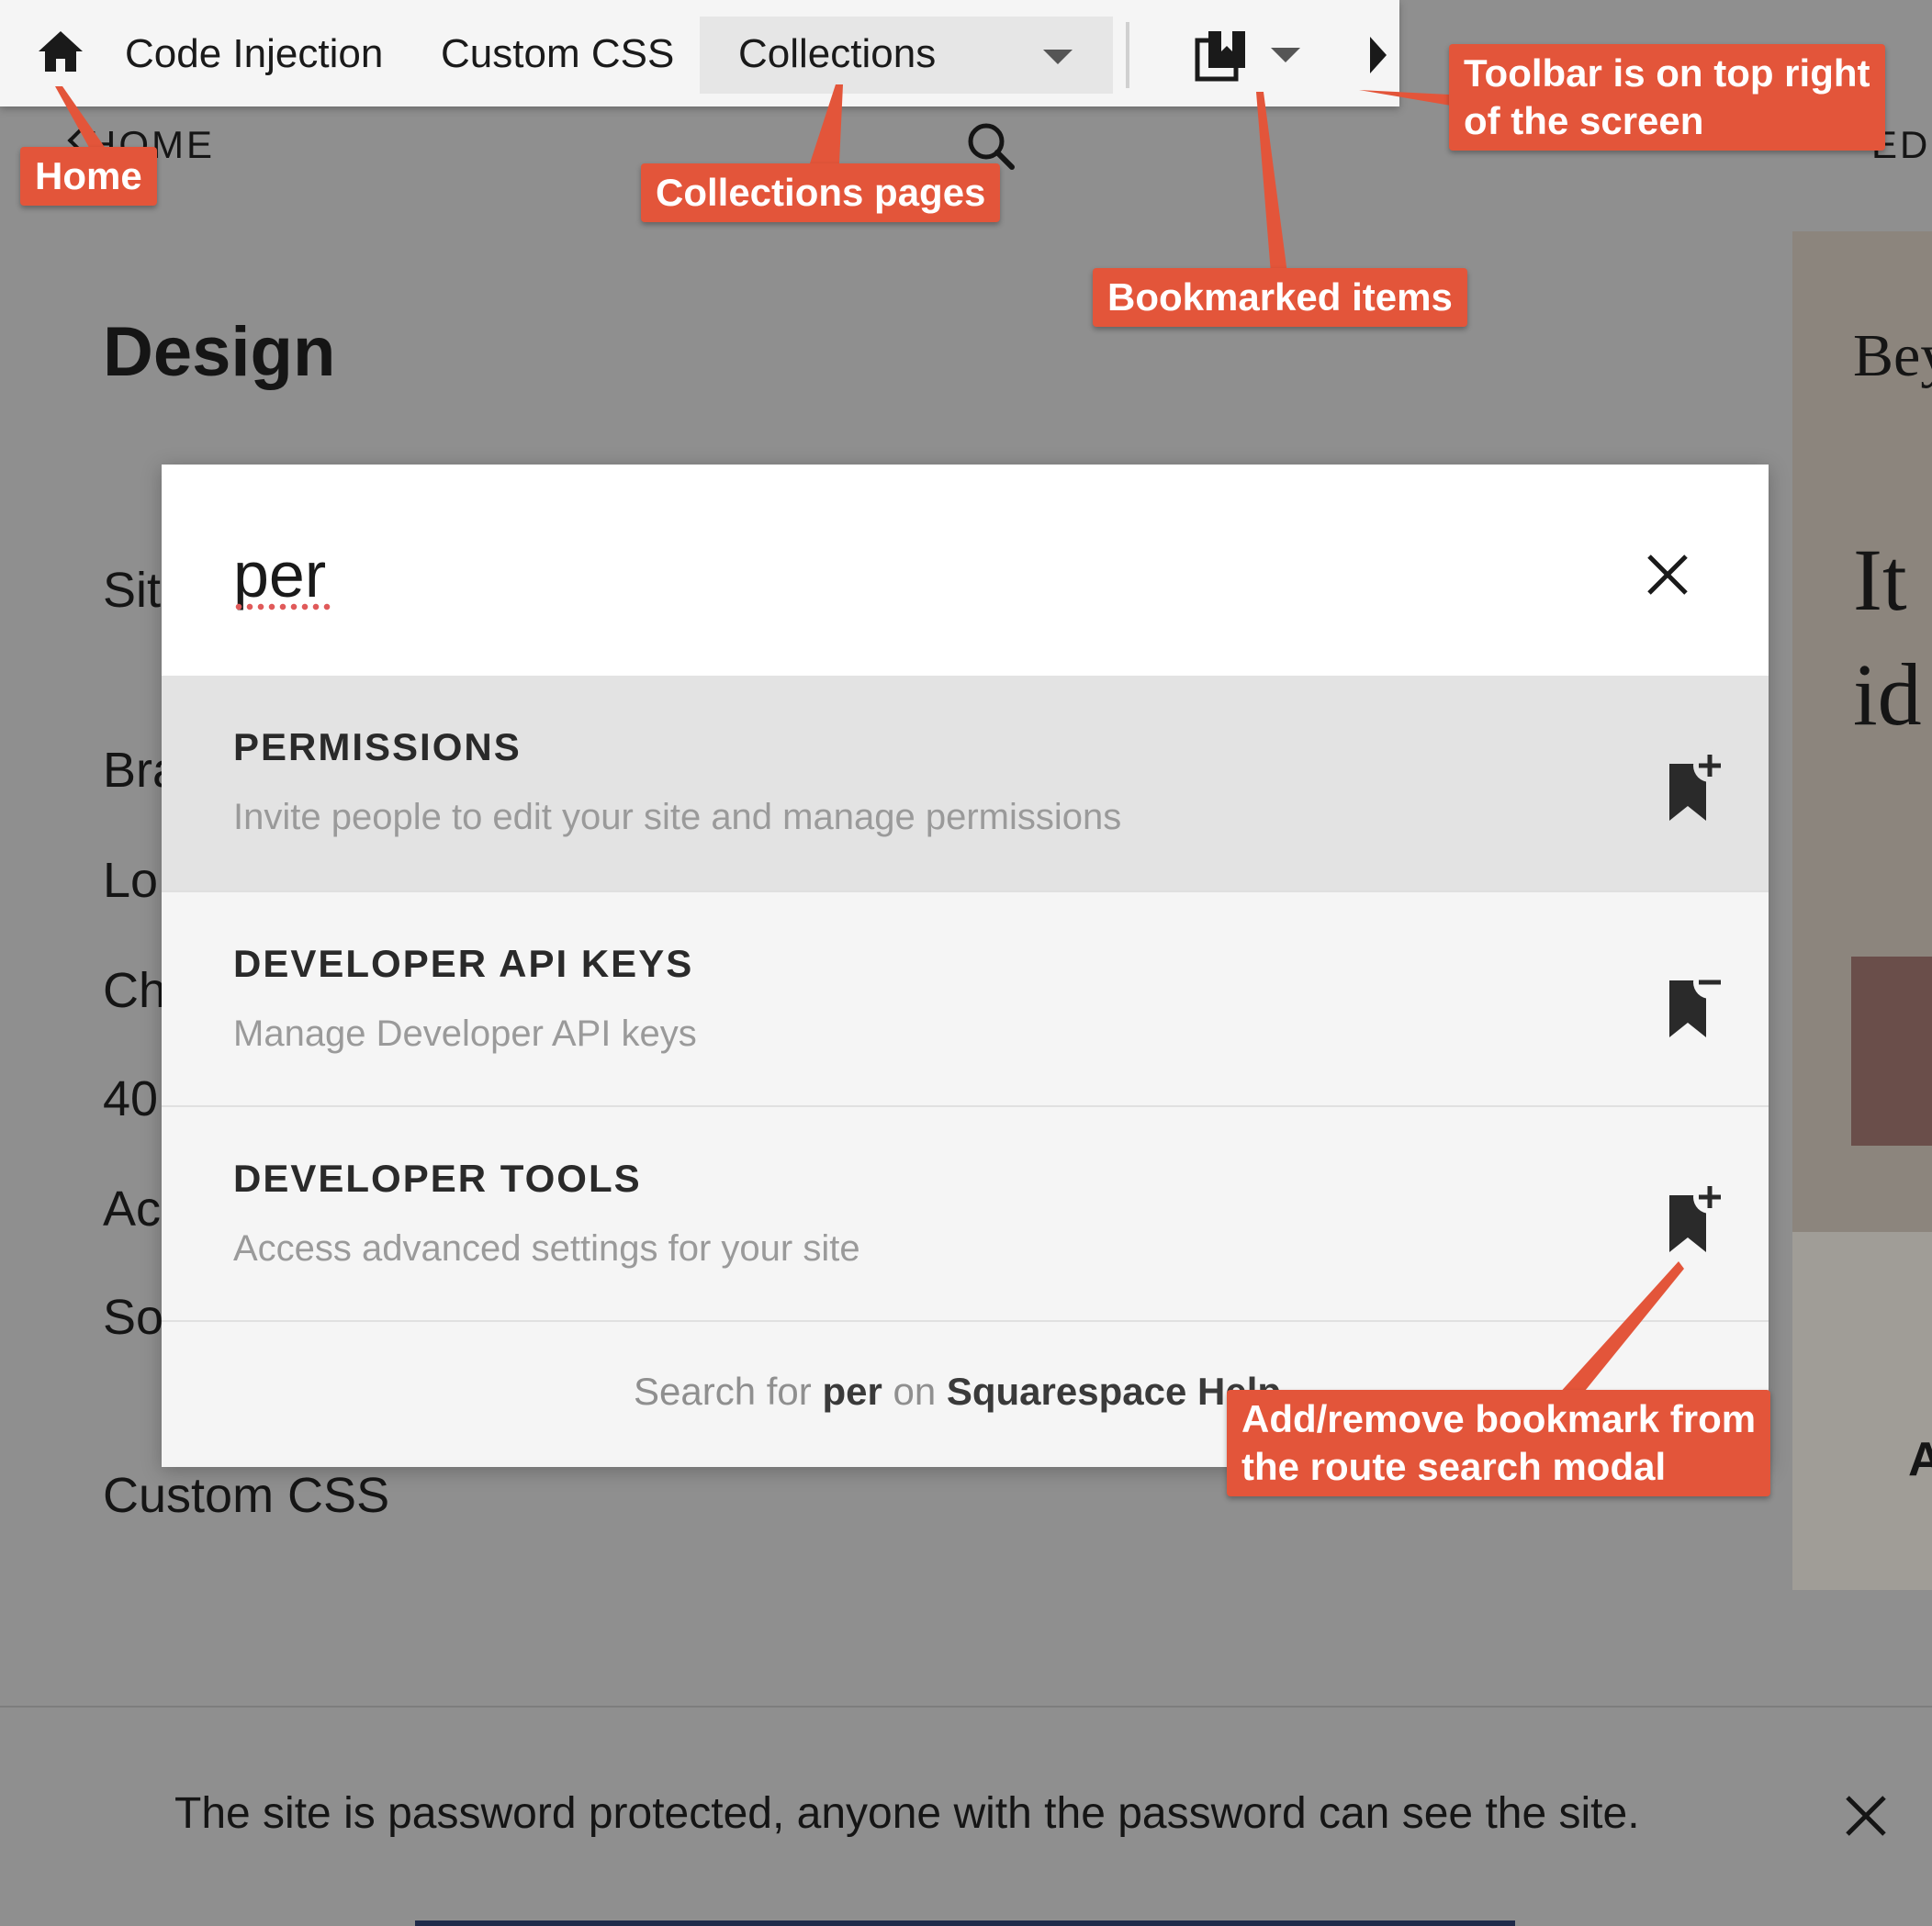  I want to click on result-description: Access advanced settings for your site, so click(546, 1248).